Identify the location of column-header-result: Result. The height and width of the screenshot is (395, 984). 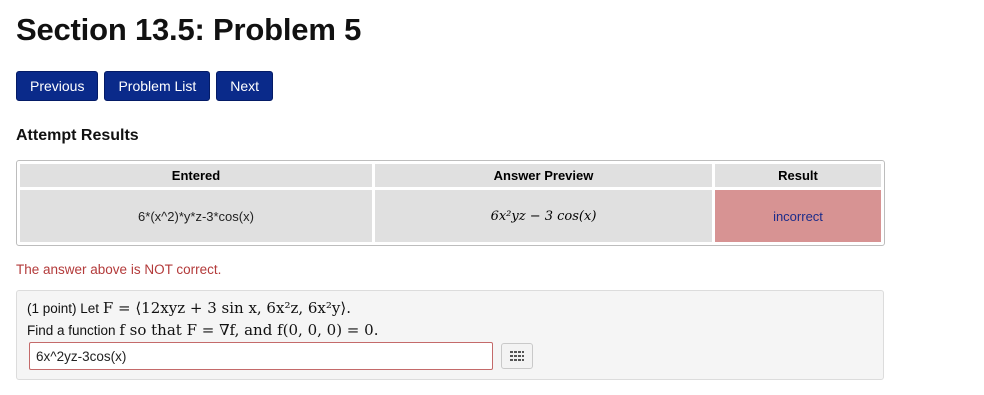
(798, 175).